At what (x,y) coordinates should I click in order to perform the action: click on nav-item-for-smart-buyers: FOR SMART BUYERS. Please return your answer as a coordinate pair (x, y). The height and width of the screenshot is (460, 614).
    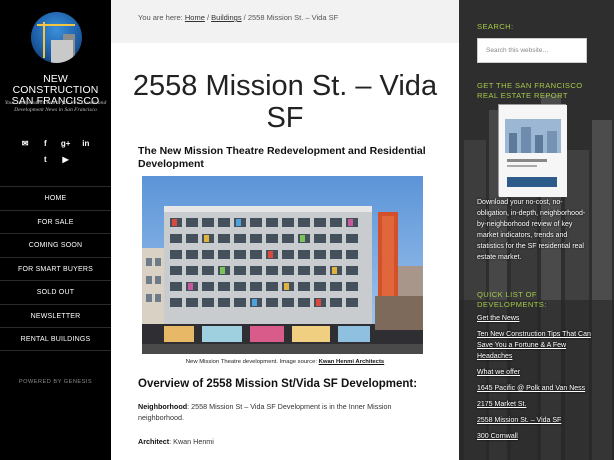
    Looking at the image, I should click on (55, 268).